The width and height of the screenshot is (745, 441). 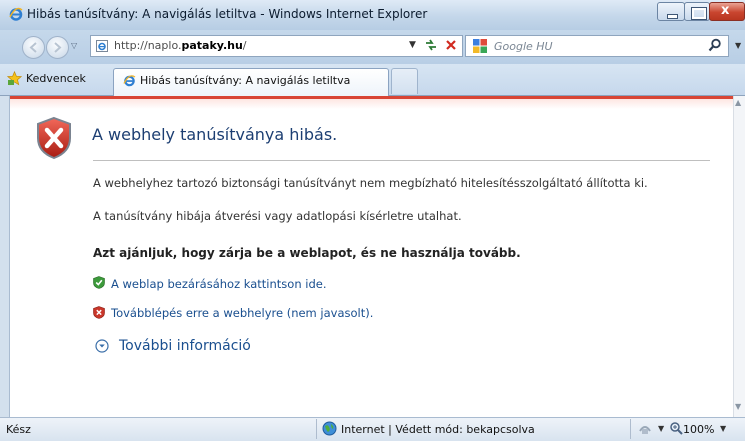 I want to click on scroll-down-icon: ▼, so click(x=738, y=406).